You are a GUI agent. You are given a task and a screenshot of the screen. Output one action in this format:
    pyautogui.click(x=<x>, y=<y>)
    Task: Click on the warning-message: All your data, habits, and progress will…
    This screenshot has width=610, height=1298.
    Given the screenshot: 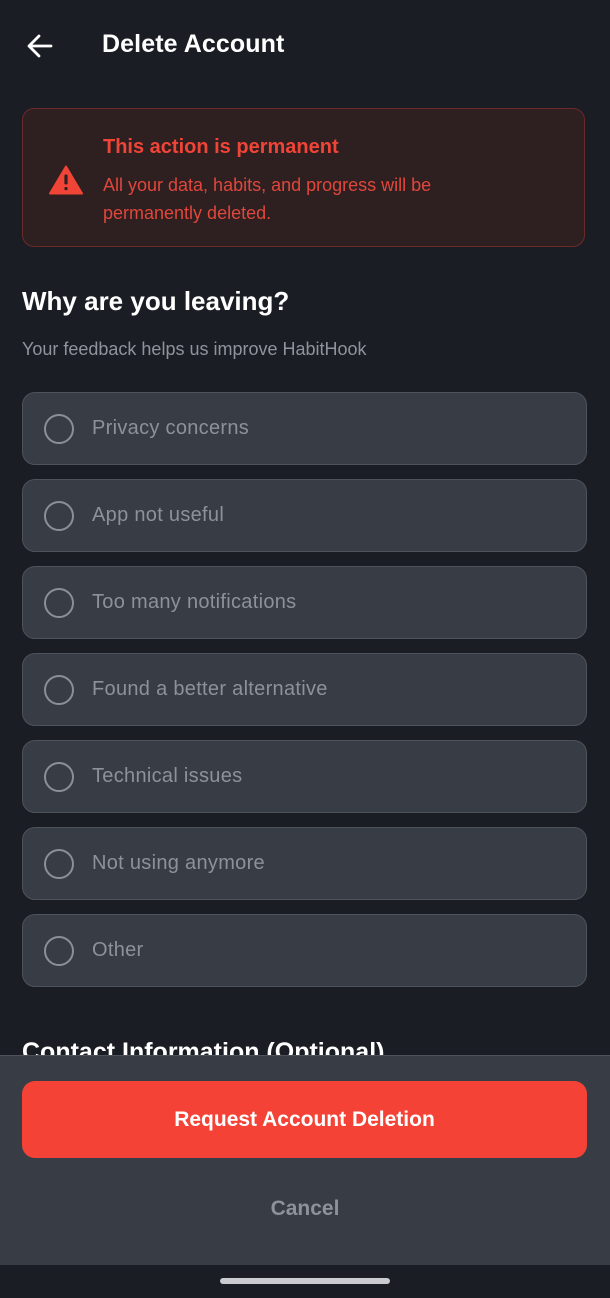 What is the action you would take?
    pyautogui.click(x=267, y=199)
    